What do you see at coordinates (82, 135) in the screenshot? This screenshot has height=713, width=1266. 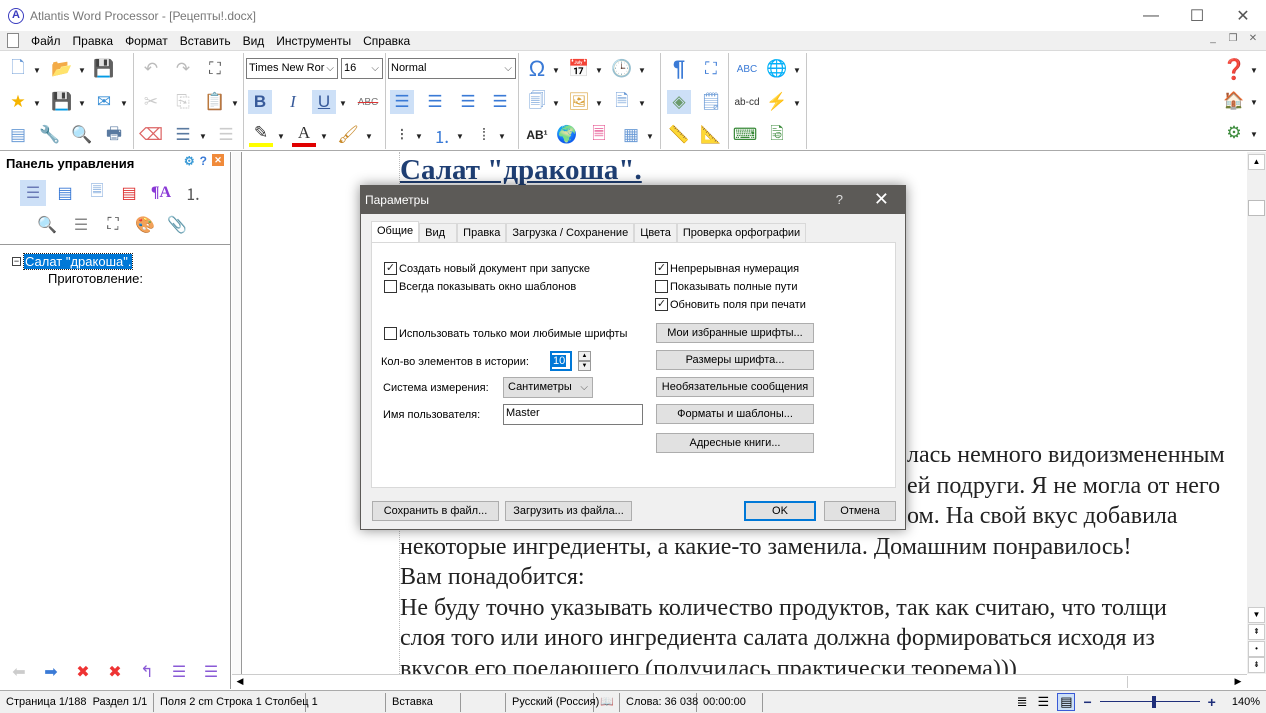 I see `print-preview-icon: 🔍` at bounding box center [82, 135].